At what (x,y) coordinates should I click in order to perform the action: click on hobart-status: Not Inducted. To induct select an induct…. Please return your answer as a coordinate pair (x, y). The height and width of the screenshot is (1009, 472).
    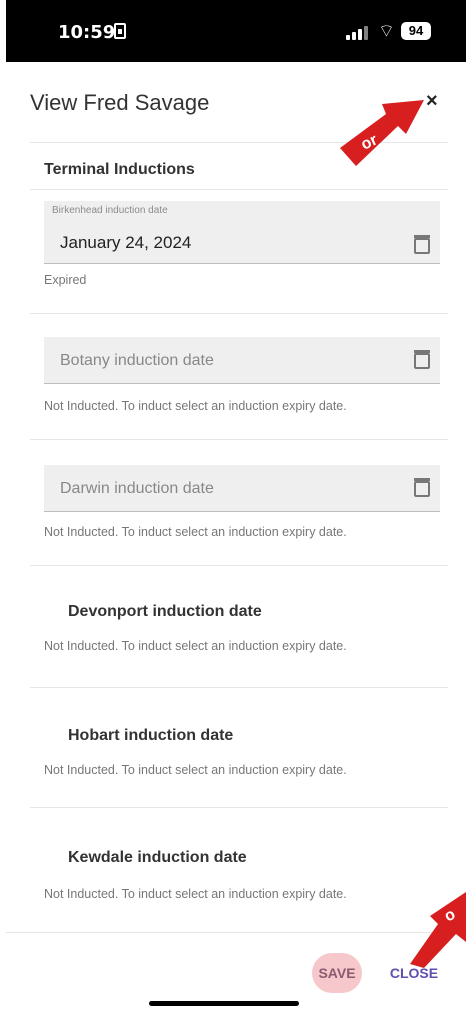
    Looking at the image, I should click on (195, 770).